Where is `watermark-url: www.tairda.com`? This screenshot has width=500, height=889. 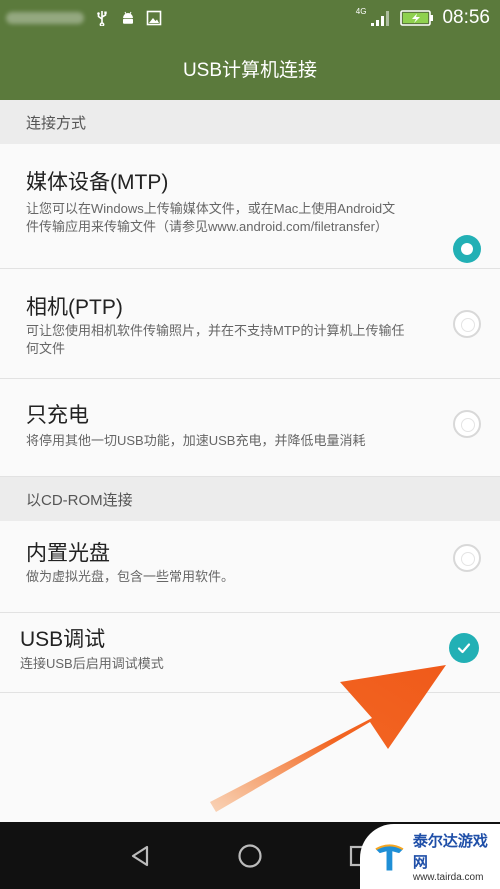
watermark-url: www.tairda.com is located at coordinates (448, 877).